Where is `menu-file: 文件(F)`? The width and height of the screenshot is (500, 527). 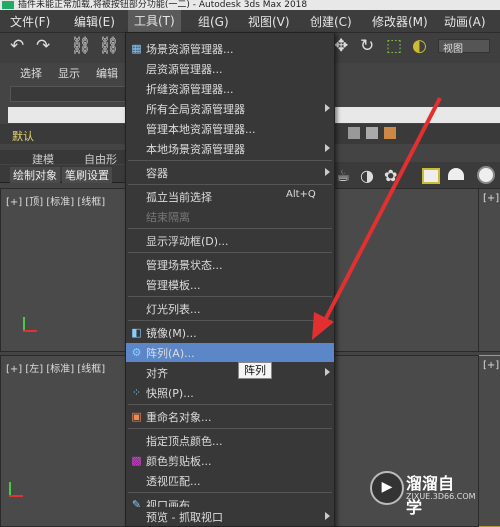
menu-file: 文件(F) is located at coordinates (30, 21).